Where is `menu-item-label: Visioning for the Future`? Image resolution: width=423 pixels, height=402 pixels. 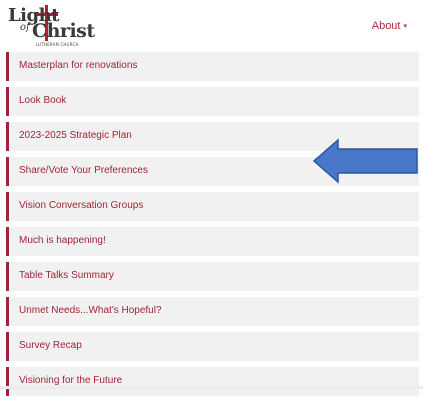
menu-item-label: Visioning for the Future is located at coordinates (71, 380).